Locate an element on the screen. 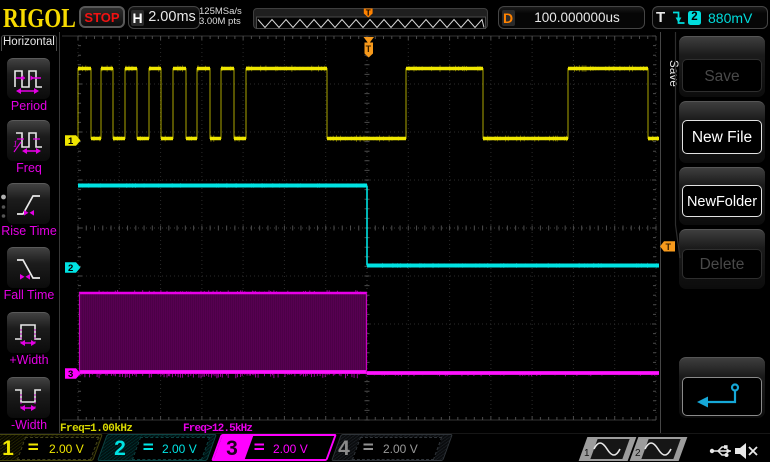 The width and height of the screenshot is (770, 462). svg-text: 3 is located at coordinates (70, 374).